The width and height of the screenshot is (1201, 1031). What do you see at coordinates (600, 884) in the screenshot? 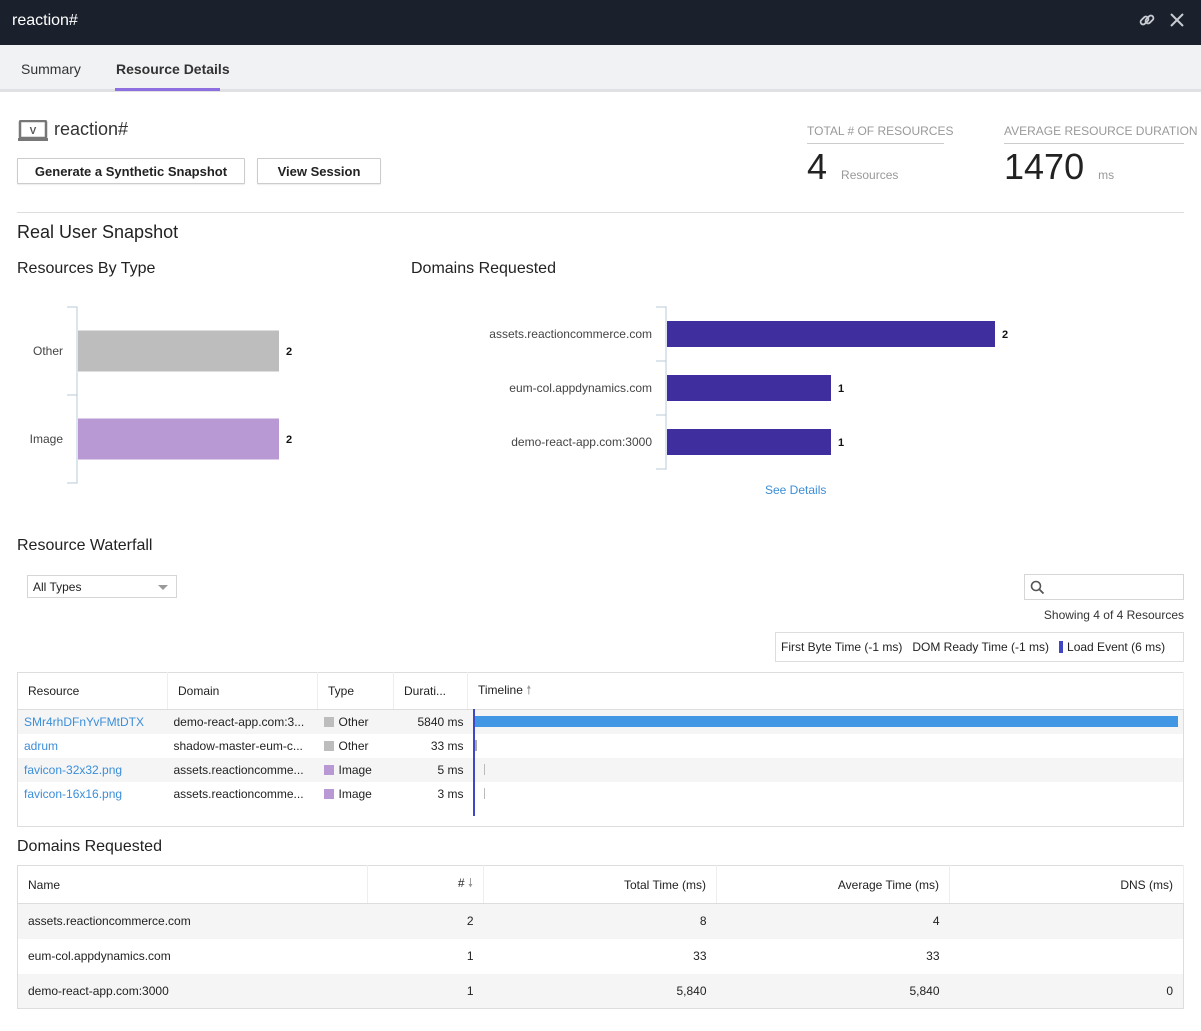
I see `column-header-total-time: Total Time (ms)` at bounding box center [600, 884].